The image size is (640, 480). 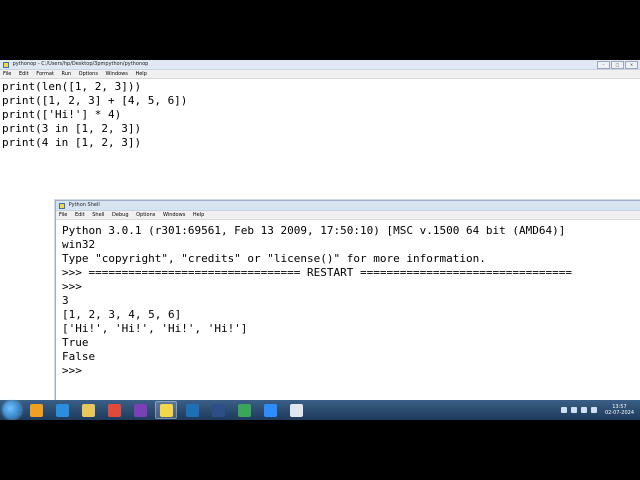 What do you see at coordinates (79, 244) in the screenshot?
I see `shell-line: win32` at bounding box center [79, 244].